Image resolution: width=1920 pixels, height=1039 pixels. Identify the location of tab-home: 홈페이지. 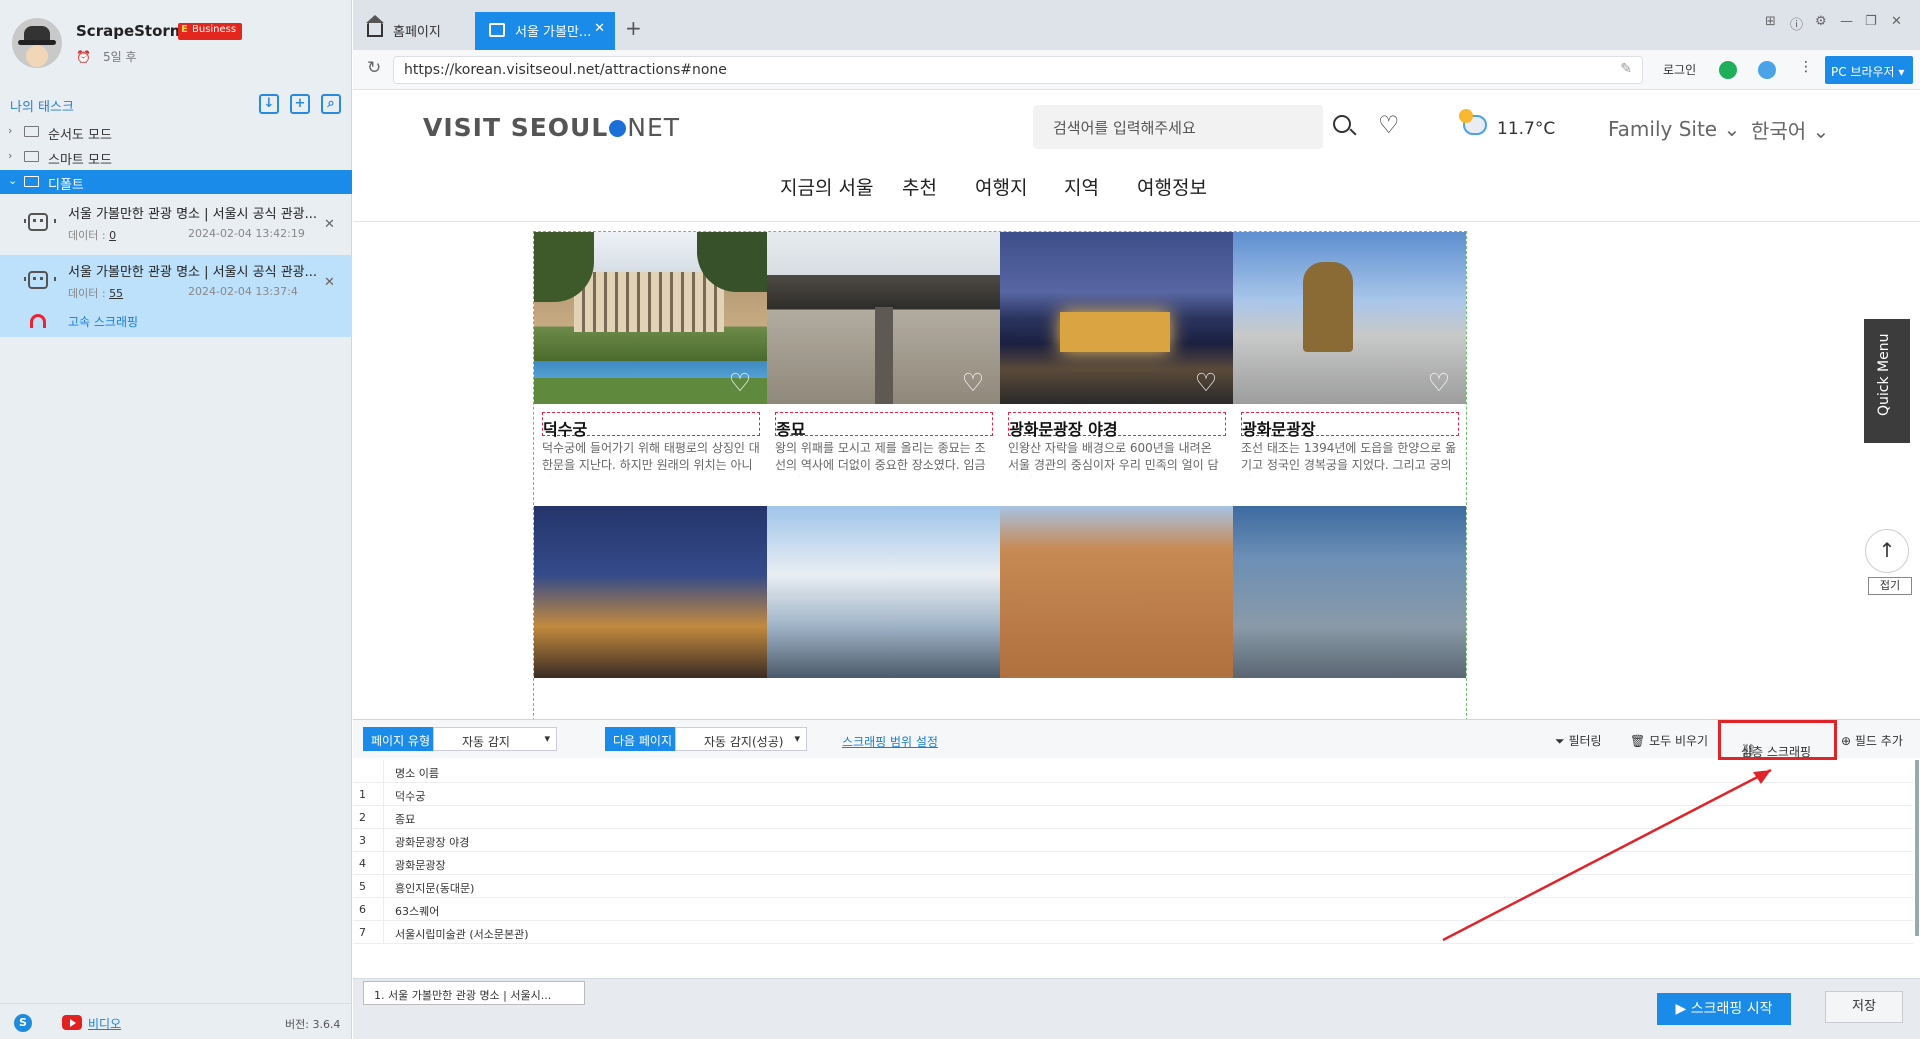
(413, 31).